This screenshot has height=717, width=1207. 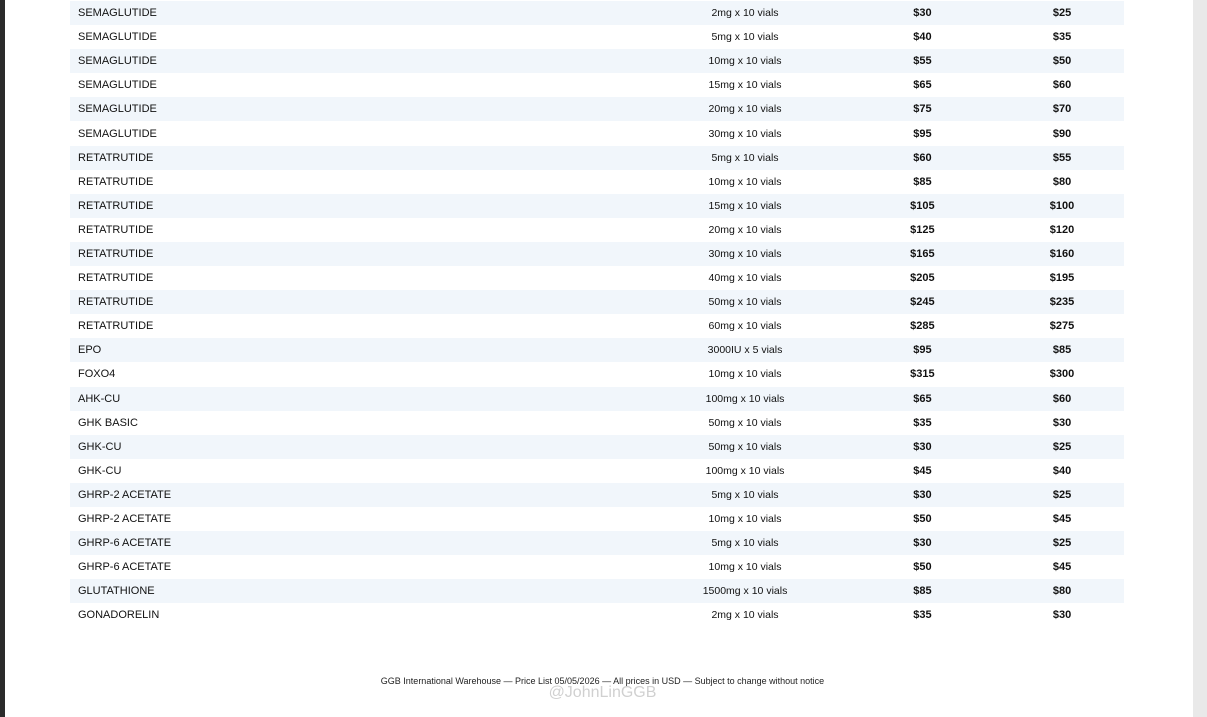 I want to click on product-name-cell: FOXO4, so click(x=97, y=374).